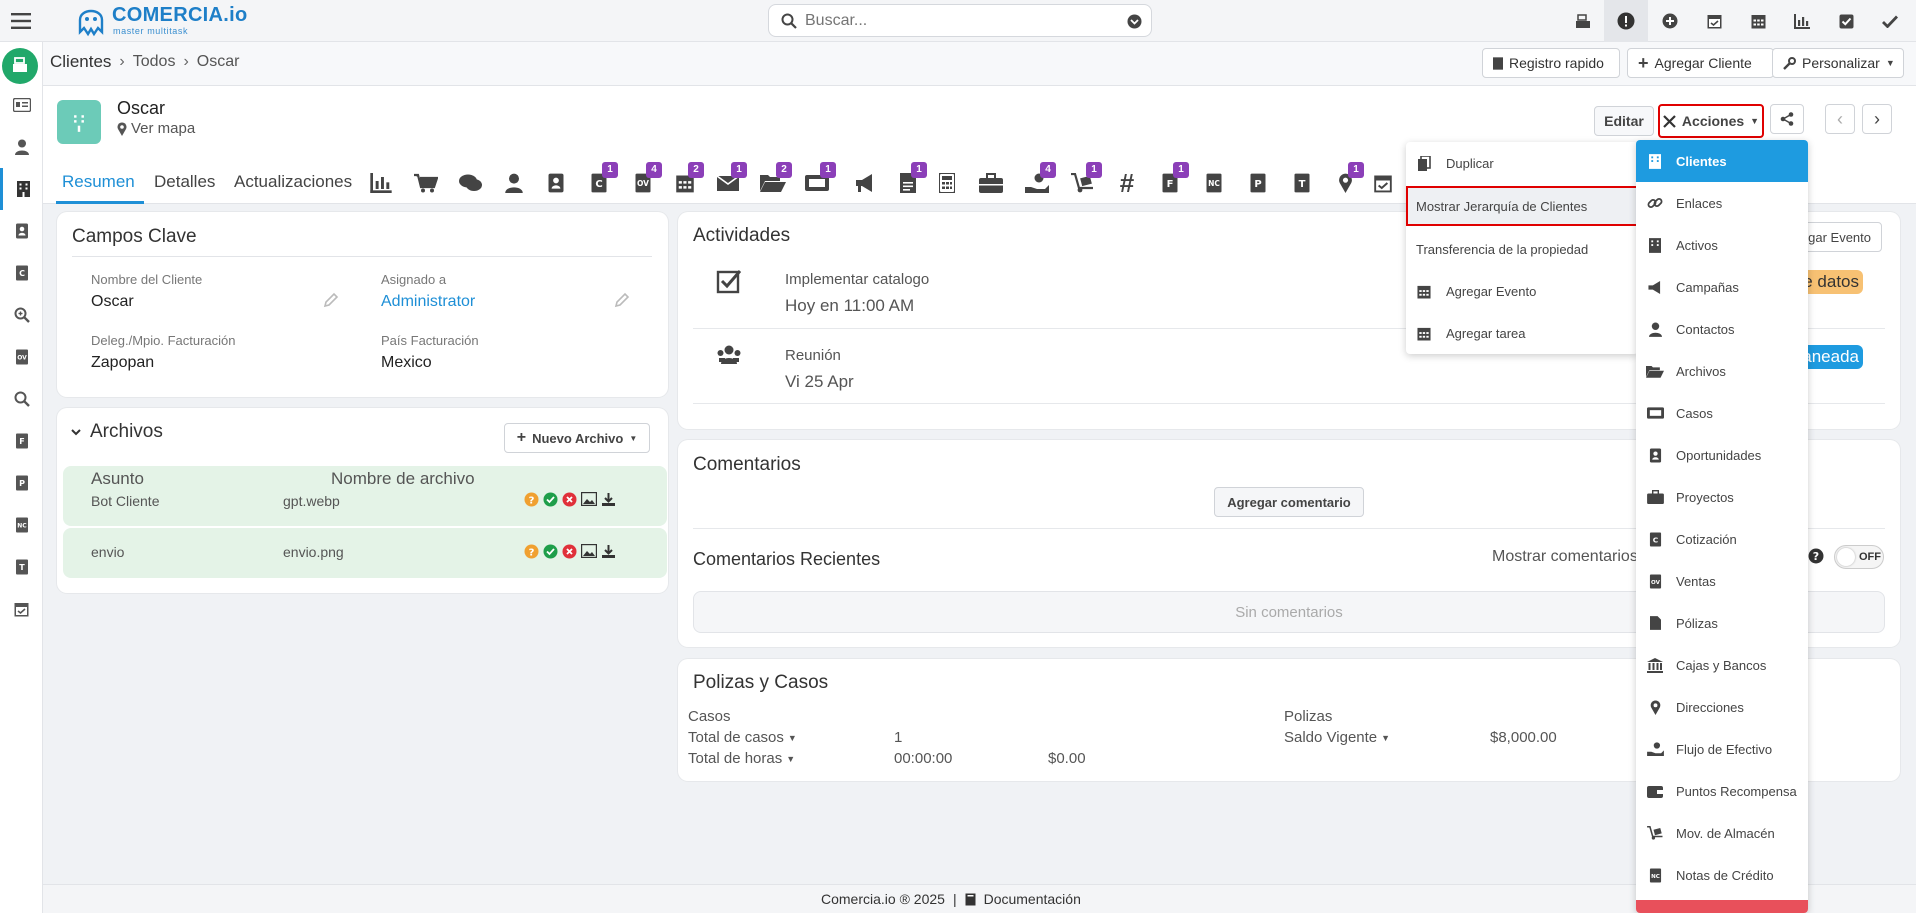 This screenshot has width=1916, height=913. Describe the element at coordinates (80, 62) in the screenshot. I see `breadcrumb-root: Clientes` at that location.